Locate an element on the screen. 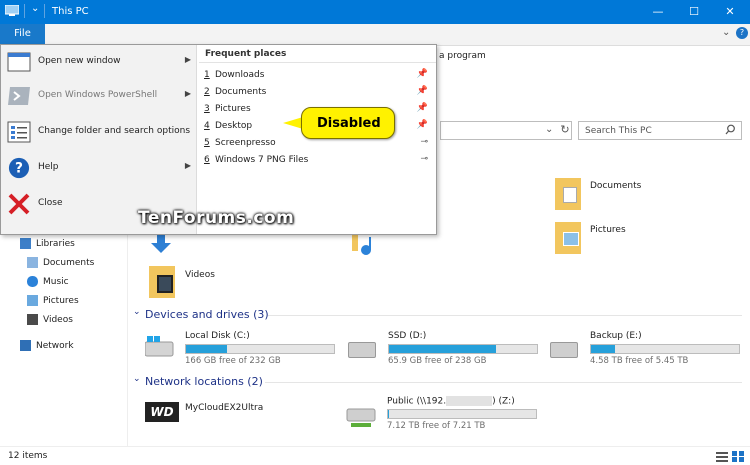 This screenshot has height=465, width=750. menu-open-powershell: Open Windows PowerShell ▶ is located at coordinates (99, 96).